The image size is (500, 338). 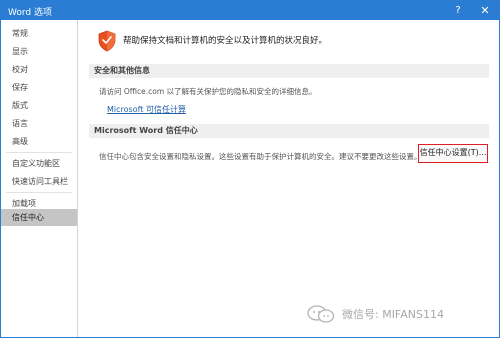 I want to click on title-bar: Word 选项 ? ✕, so click(x=250, y=10).